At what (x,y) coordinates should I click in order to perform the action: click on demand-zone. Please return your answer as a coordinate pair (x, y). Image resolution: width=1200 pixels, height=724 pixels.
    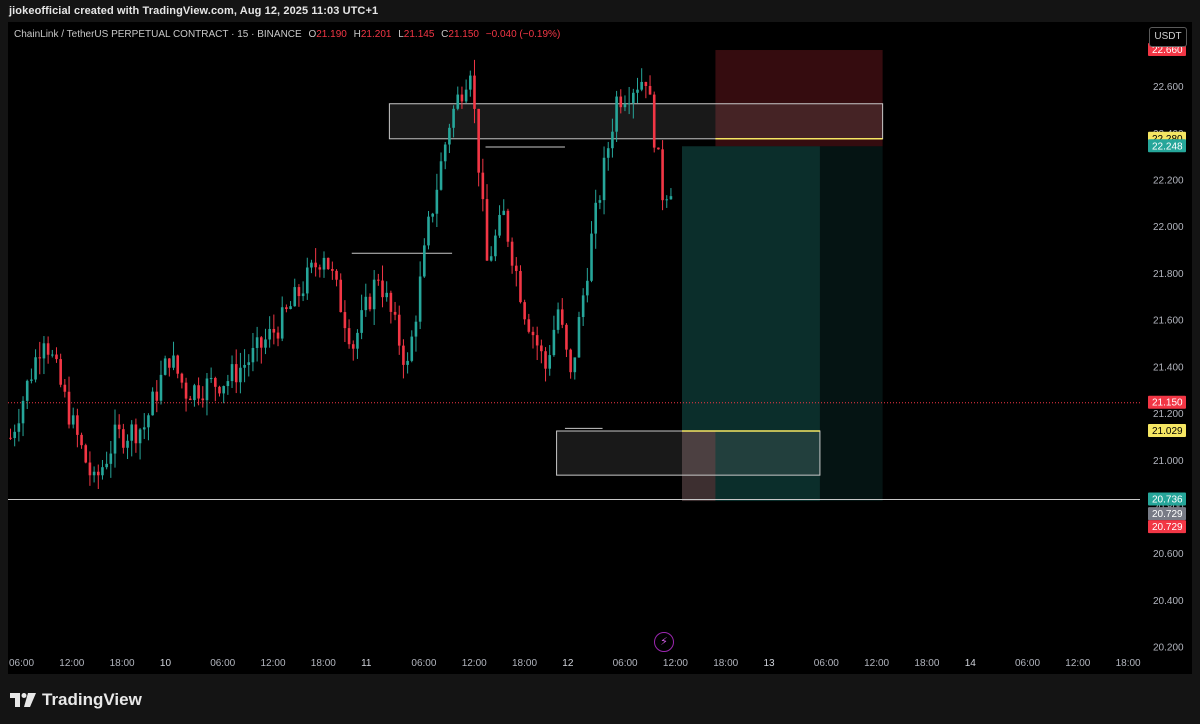
    Looking at the image, I should click on (688, 453).